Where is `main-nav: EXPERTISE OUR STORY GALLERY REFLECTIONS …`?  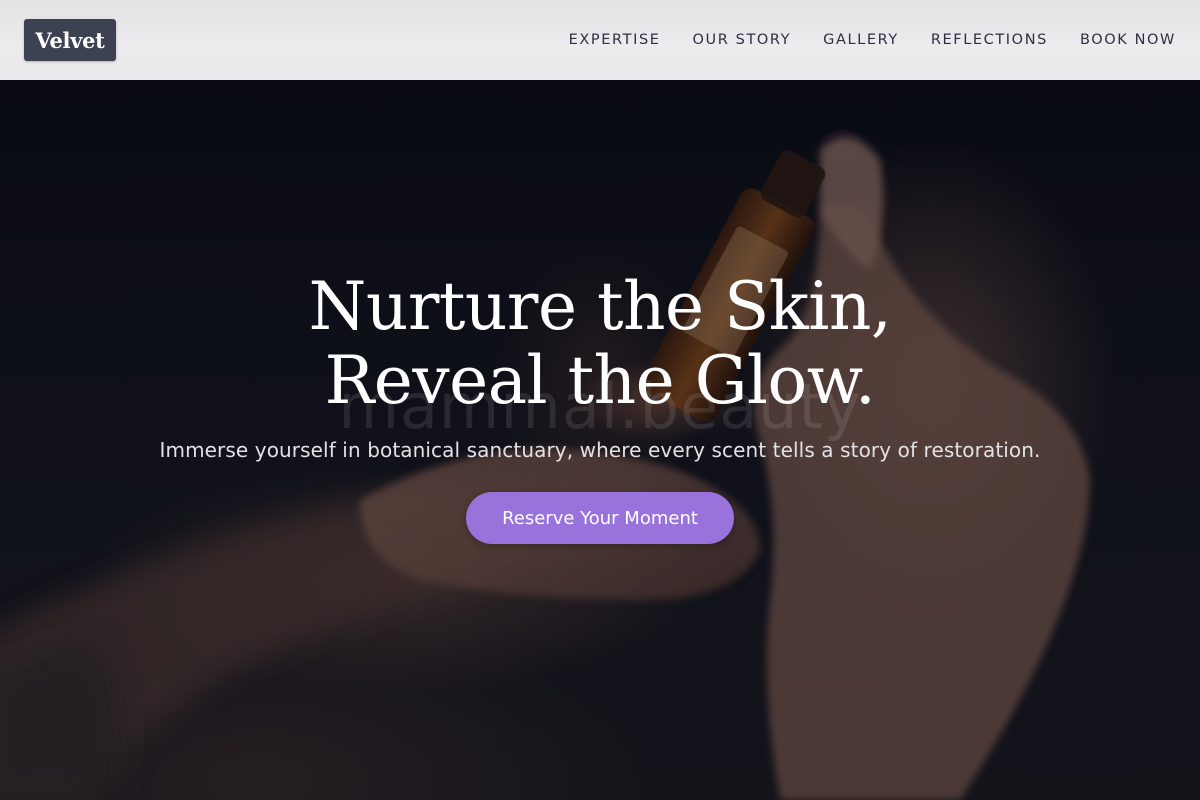 main-nav: EXPERTISE OUR STORY GALLERY REFLECTIONS … is located at coordinates (872, 40).